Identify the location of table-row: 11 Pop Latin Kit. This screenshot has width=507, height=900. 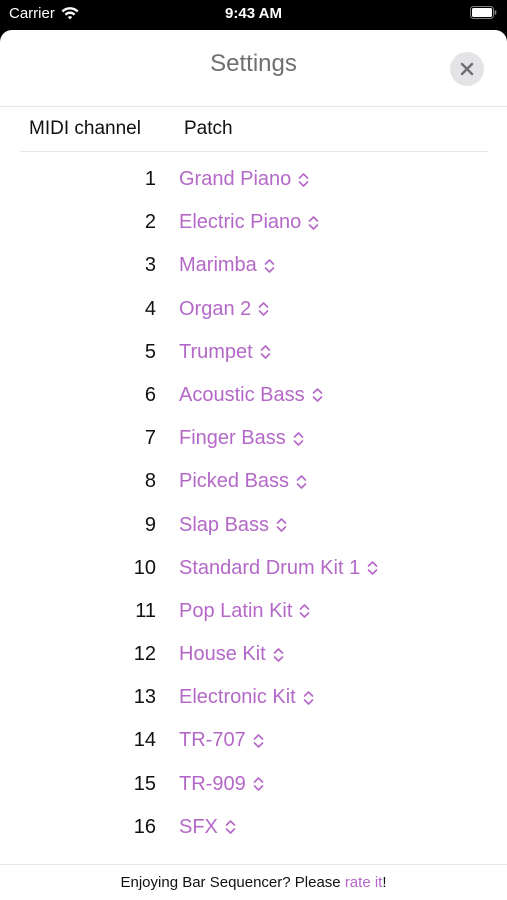
(253, 610).